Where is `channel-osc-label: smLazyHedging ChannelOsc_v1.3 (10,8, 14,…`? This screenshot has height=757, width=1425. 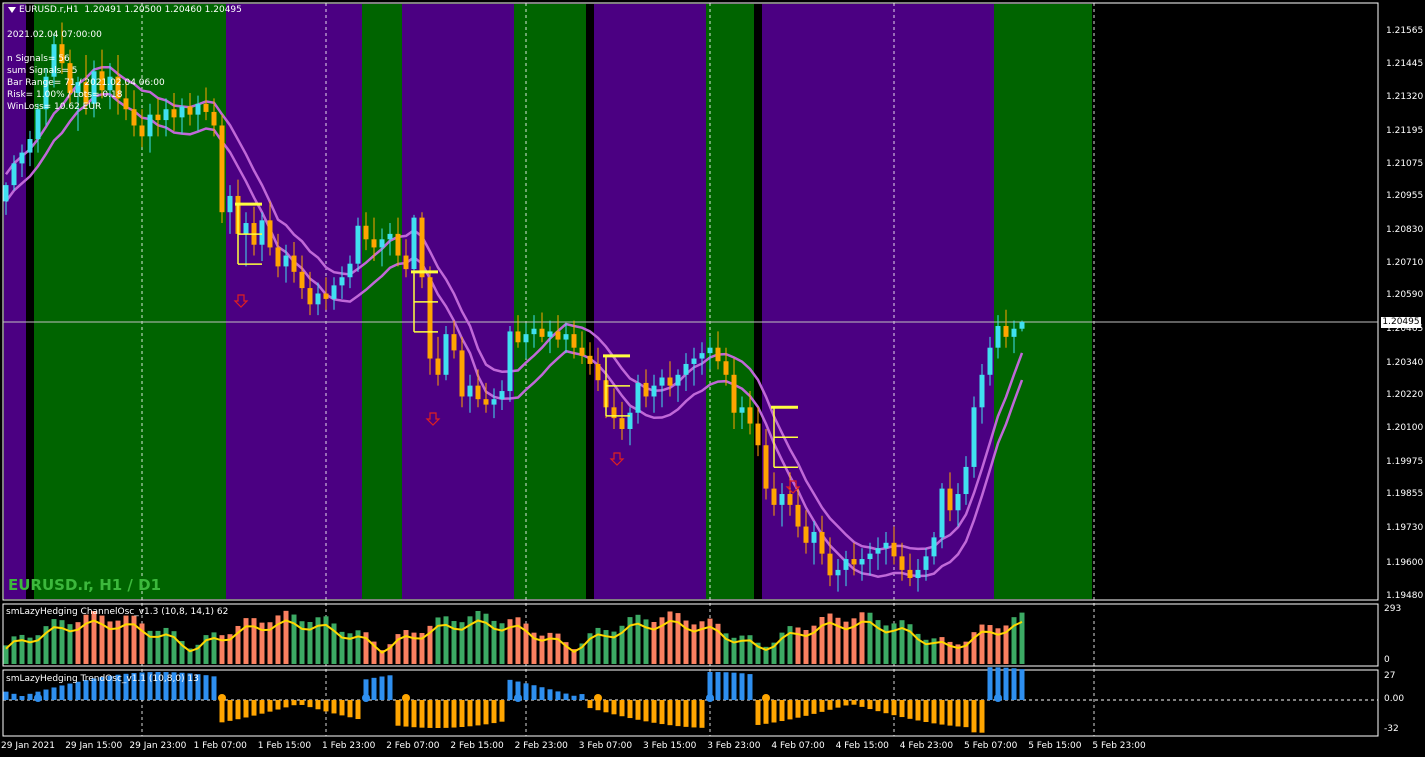 channel-osc-label: smLazyHedging ChannelOsc_v1.3 (10,8, 14,… is located at coordinates (117, 612).